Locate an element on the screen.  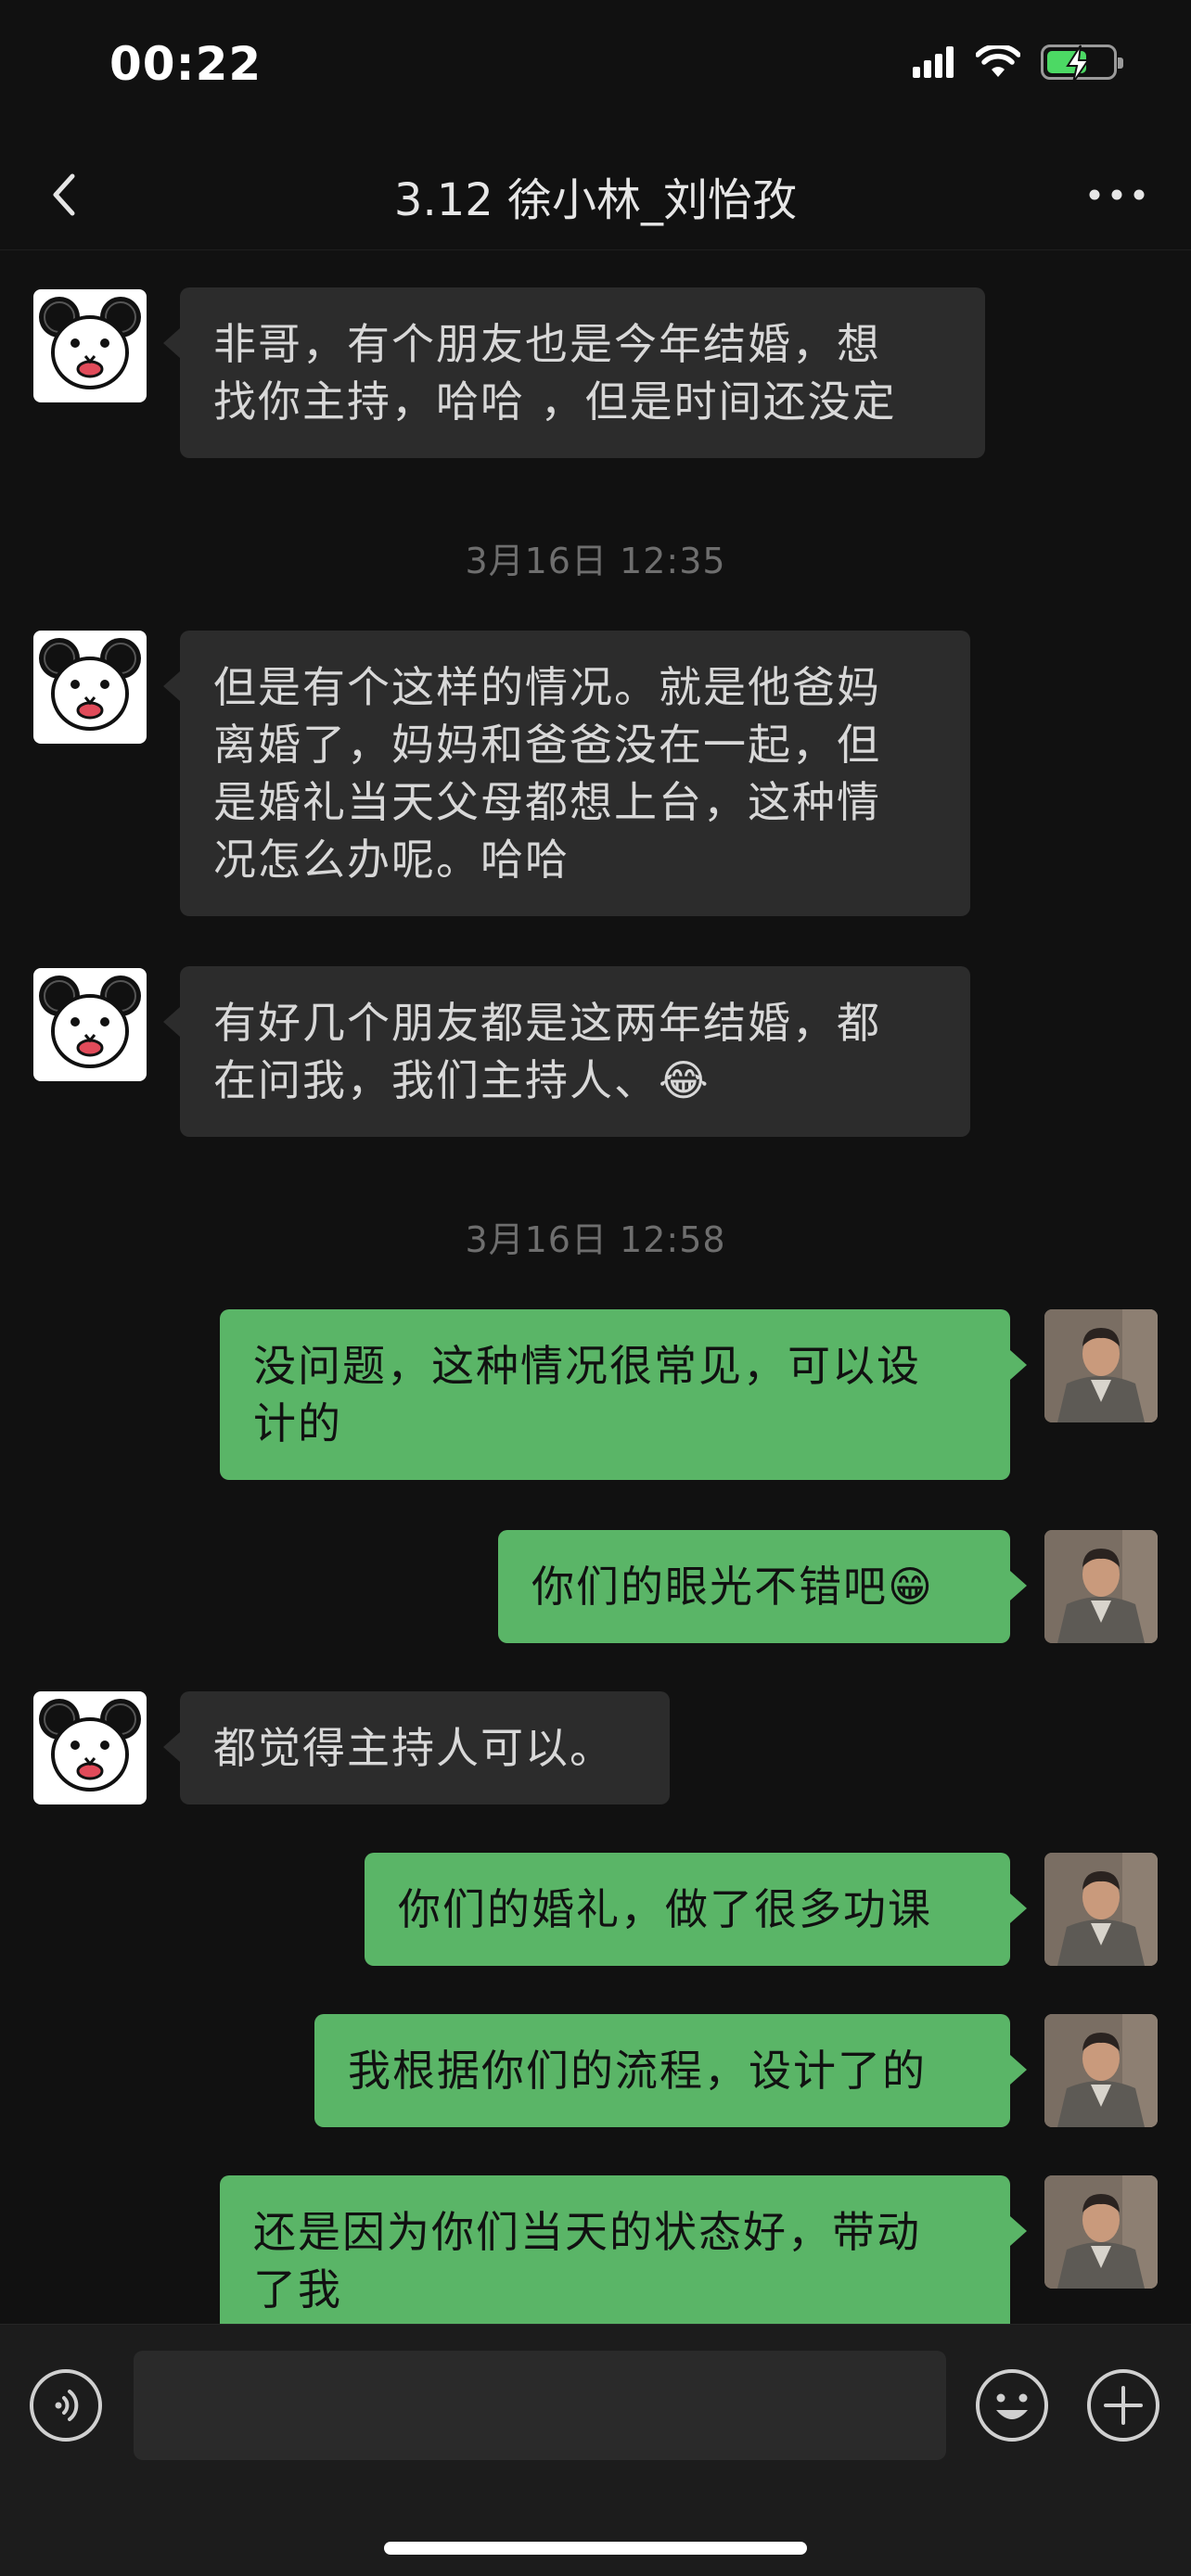
more-functions-button is located at coordinates (1123, 2405).